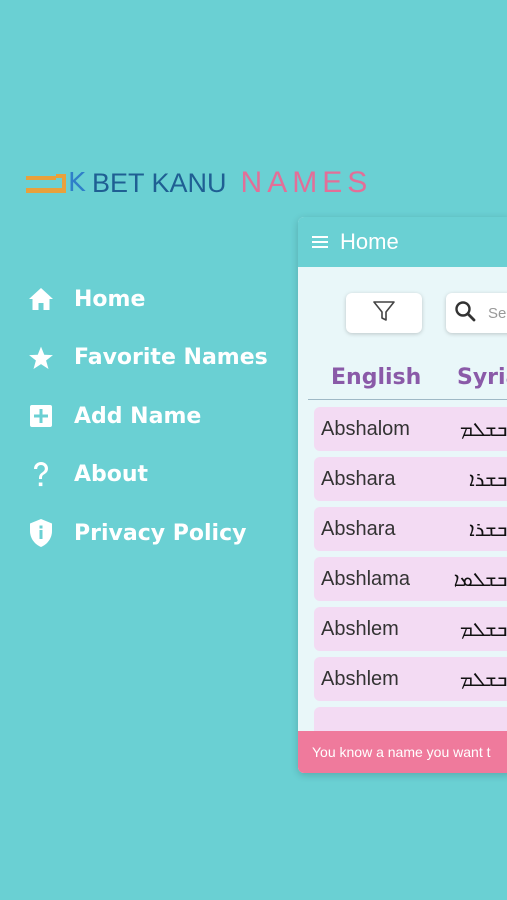 This screenshot has height=900, width=507. I want to click on list-item: Abshalom ܐܒܫܠܡ, so click(410, 429).